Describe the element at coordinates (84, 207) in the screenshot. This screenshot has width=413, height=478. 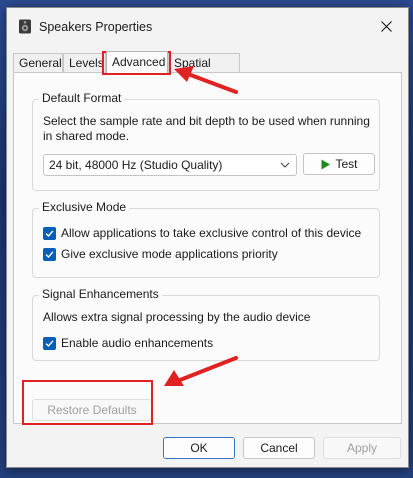
I see `exclusive-mode-title: Exclusive Mode` at that location.